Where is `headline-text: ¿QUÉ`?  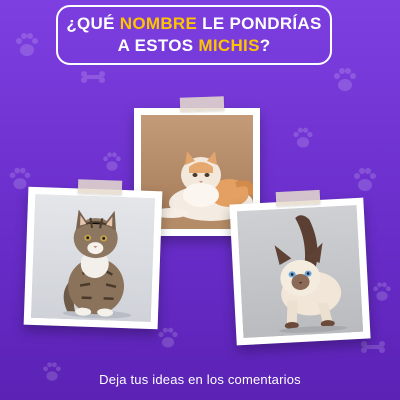
headline-text: ¿QUÉ is located at coordinates (93, 23).